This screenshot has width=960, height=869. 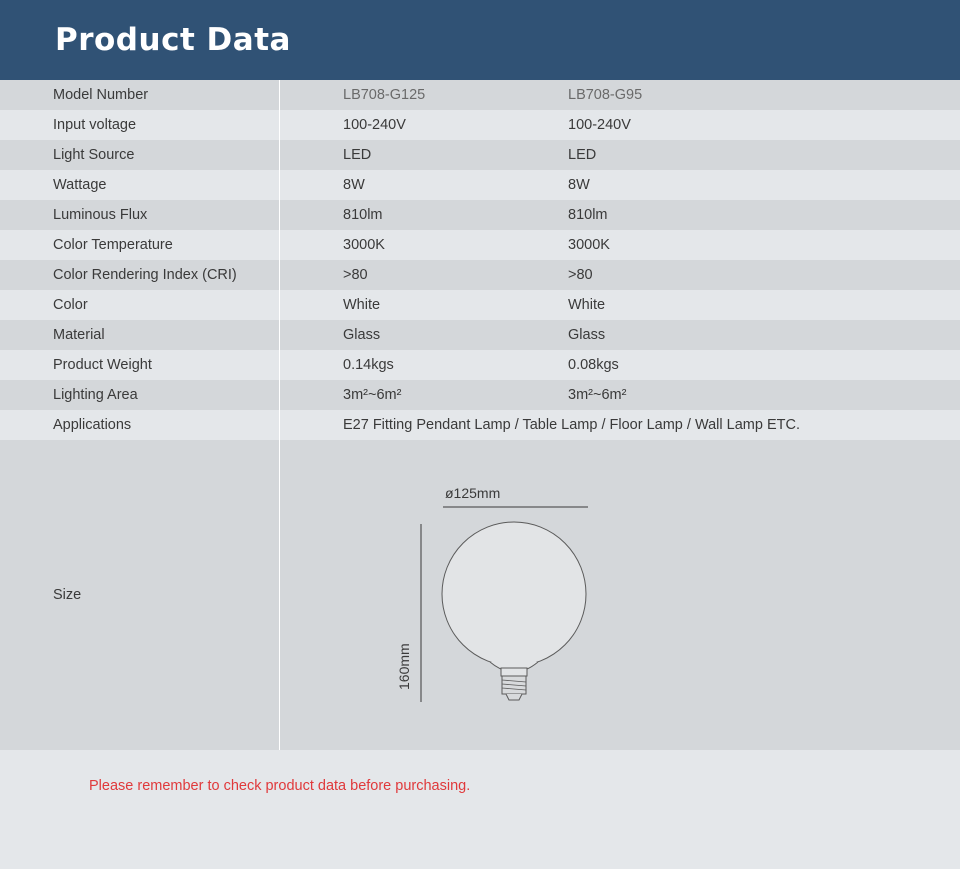 What do you see at coordinates (374, 125) in the screenshot?
I see `value-g125: 100-240V` at bounding box center [374, 125].